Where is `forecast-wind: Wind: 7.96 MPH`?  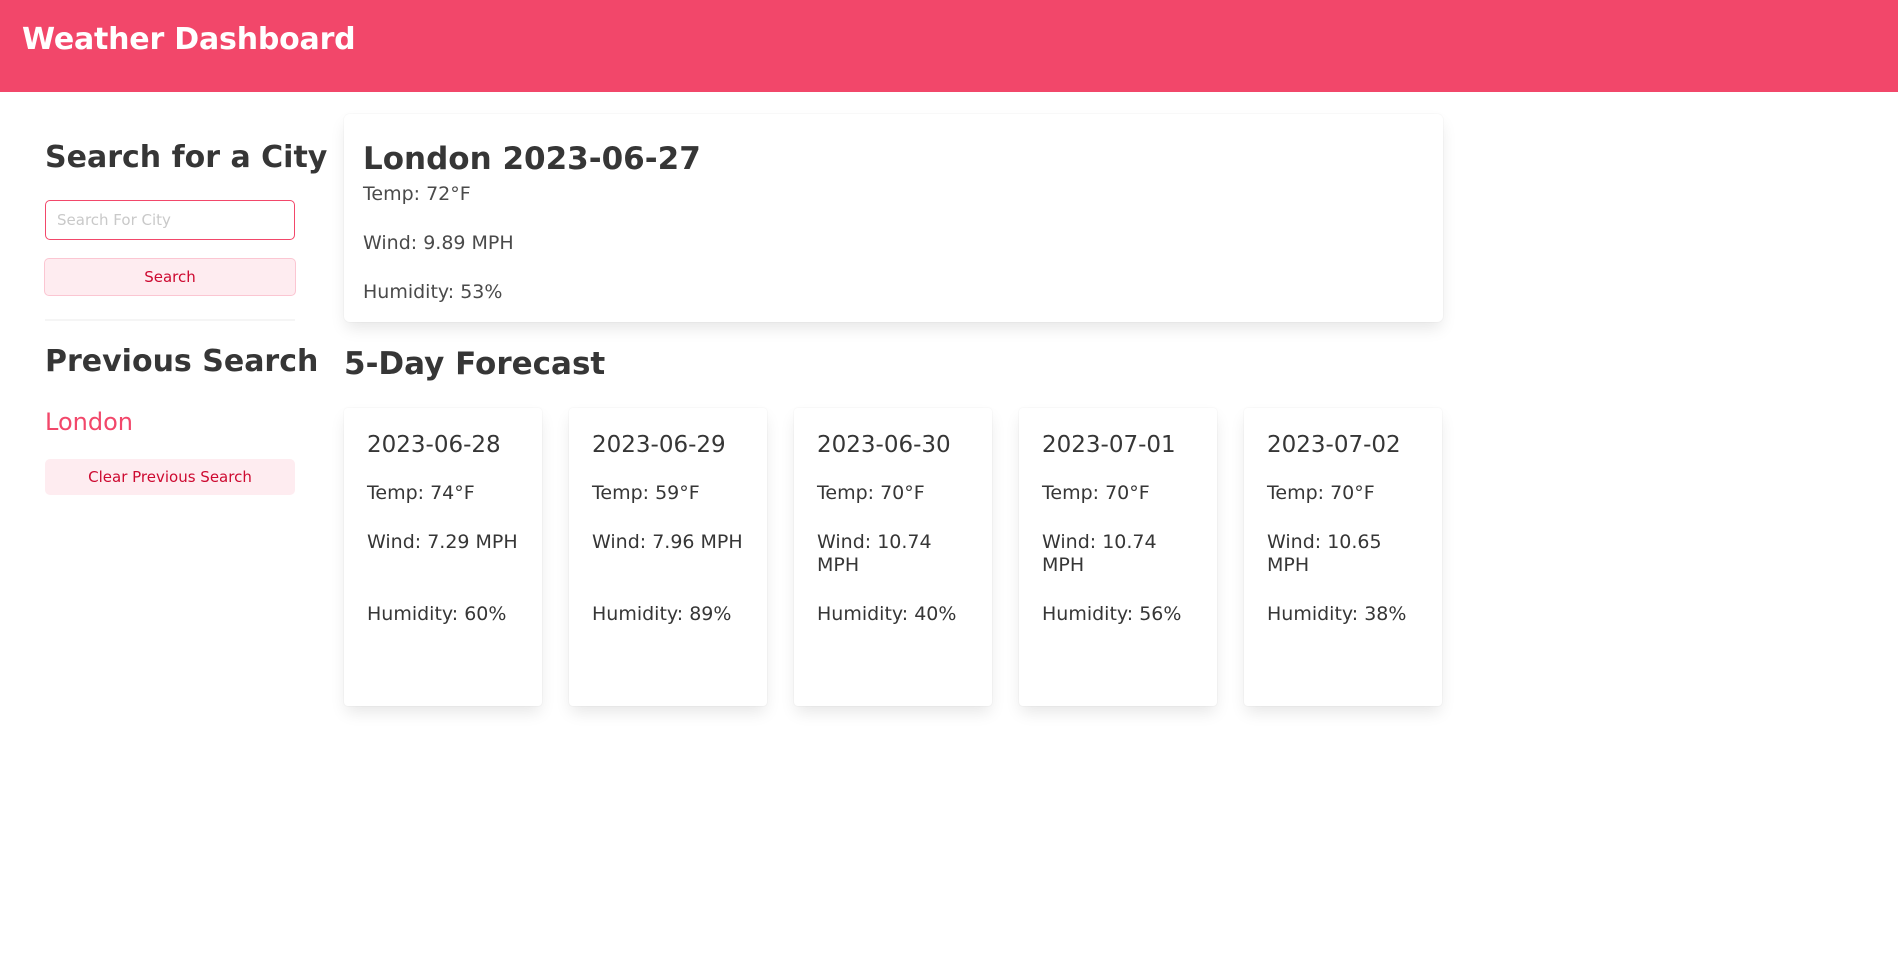 forecast-wind: Wind: 7.96 MPH is located at coordinates (667, 542).